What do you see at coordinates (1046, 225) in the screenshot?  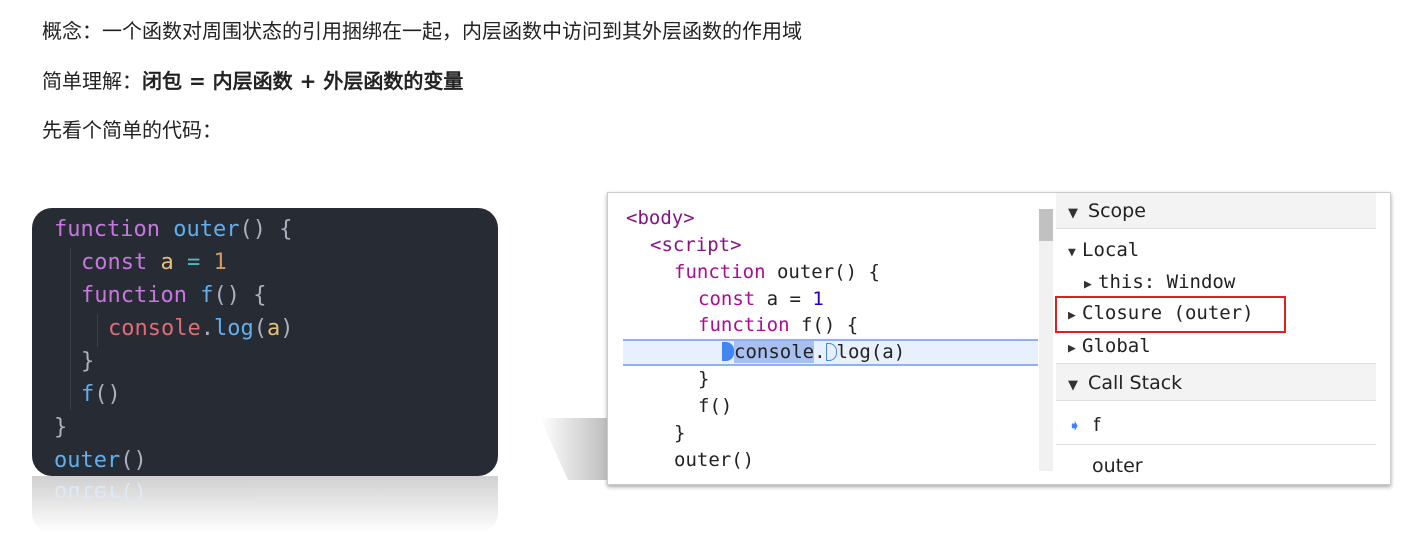 I see `scrollbar-thumb` at bounding box center [1046, 225].